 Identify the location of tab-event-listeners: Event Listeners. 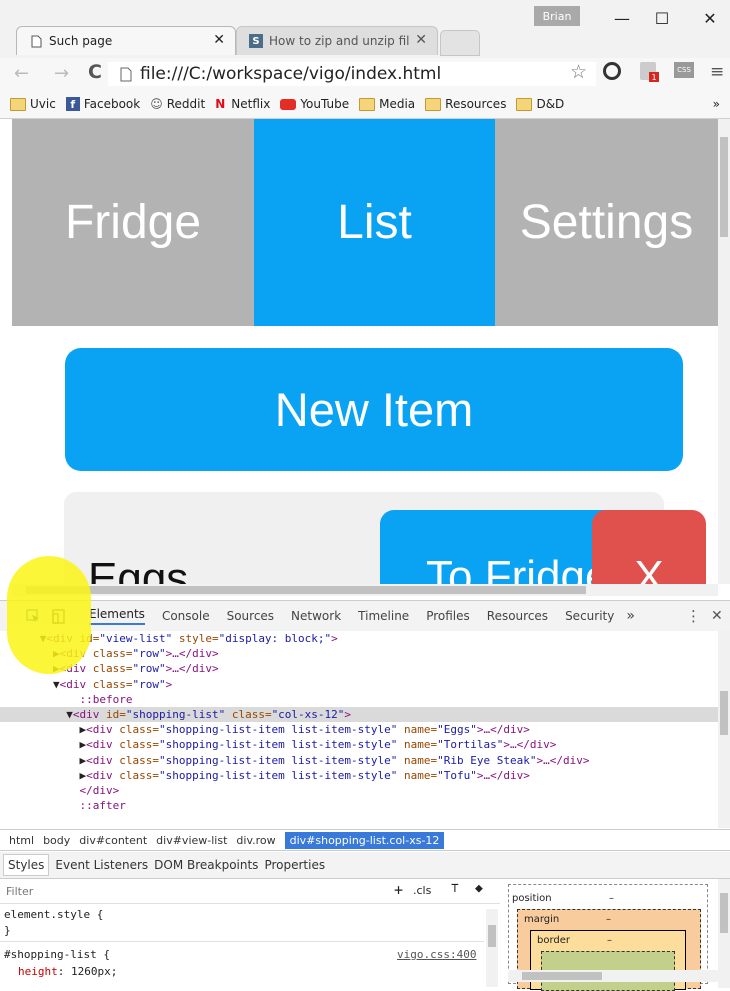
(101, 865).